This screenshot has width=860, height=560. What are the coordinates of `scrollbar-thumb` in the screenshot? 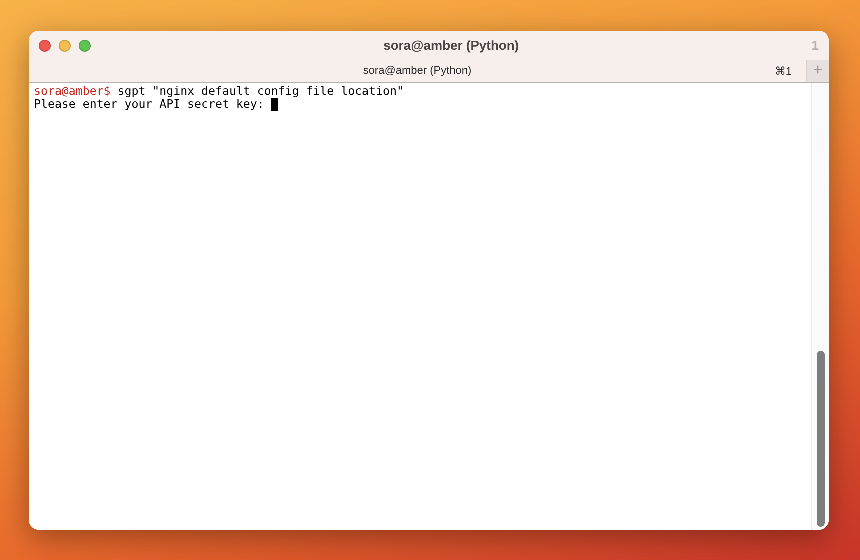 It's located at (820, 439).